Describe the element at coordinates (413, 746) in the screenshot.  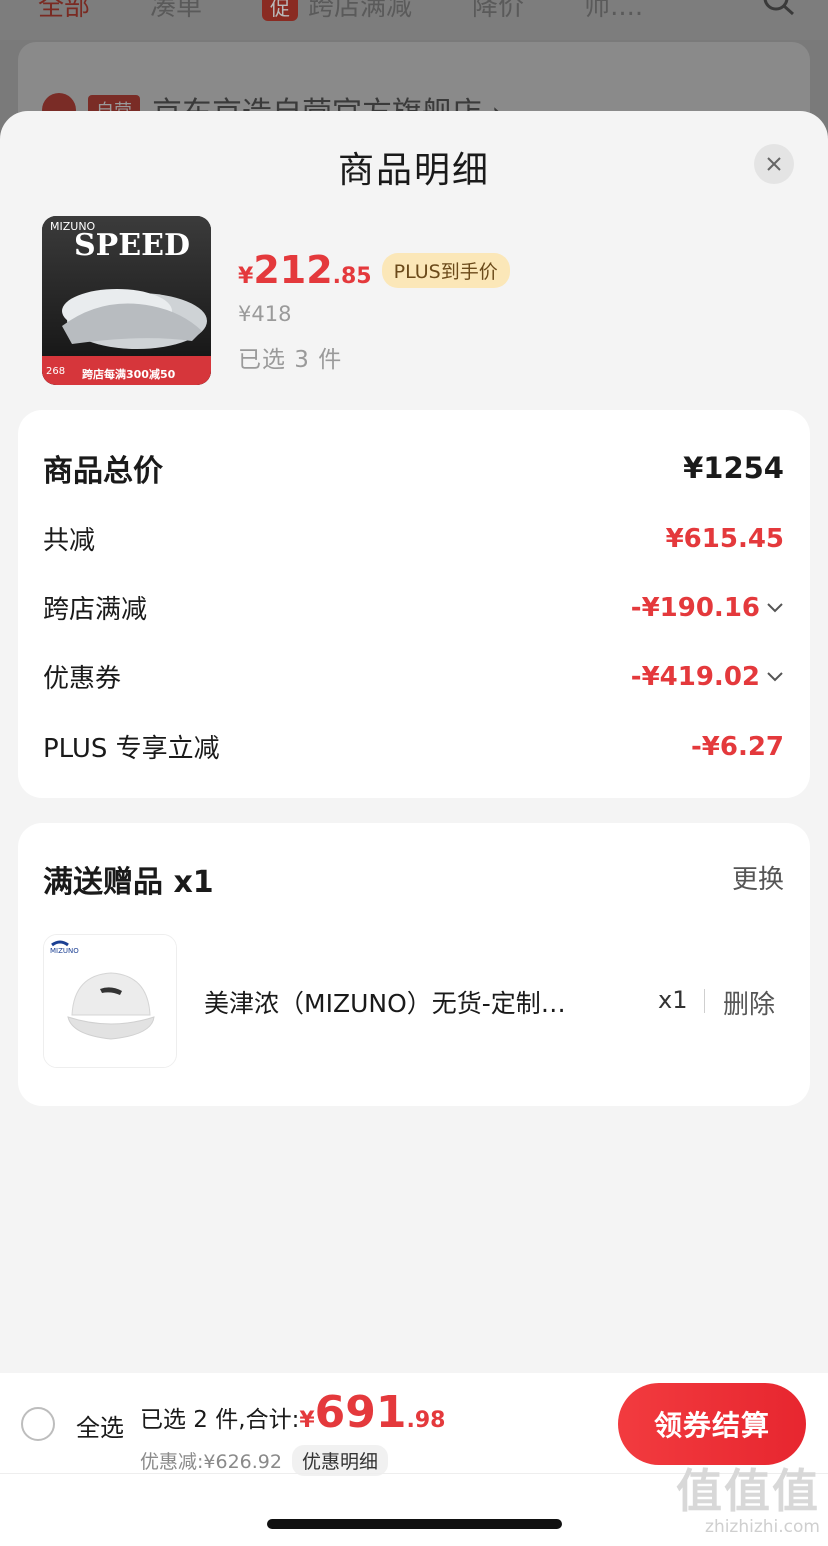
I see `plus-discount-row: PLUS 专享立减 -¥6.27` at that location.